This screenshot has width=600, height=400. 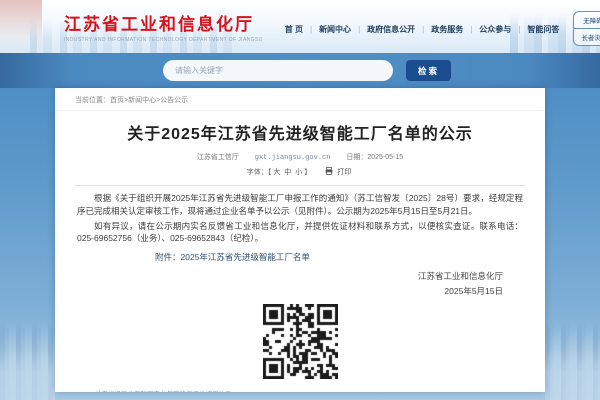 What do you see at coordinates (232, 257) in the screenshot?
I see `attachment-link: 附件：2025年江苏省先进级智能工厂名单` at bounding box center [232, 257].